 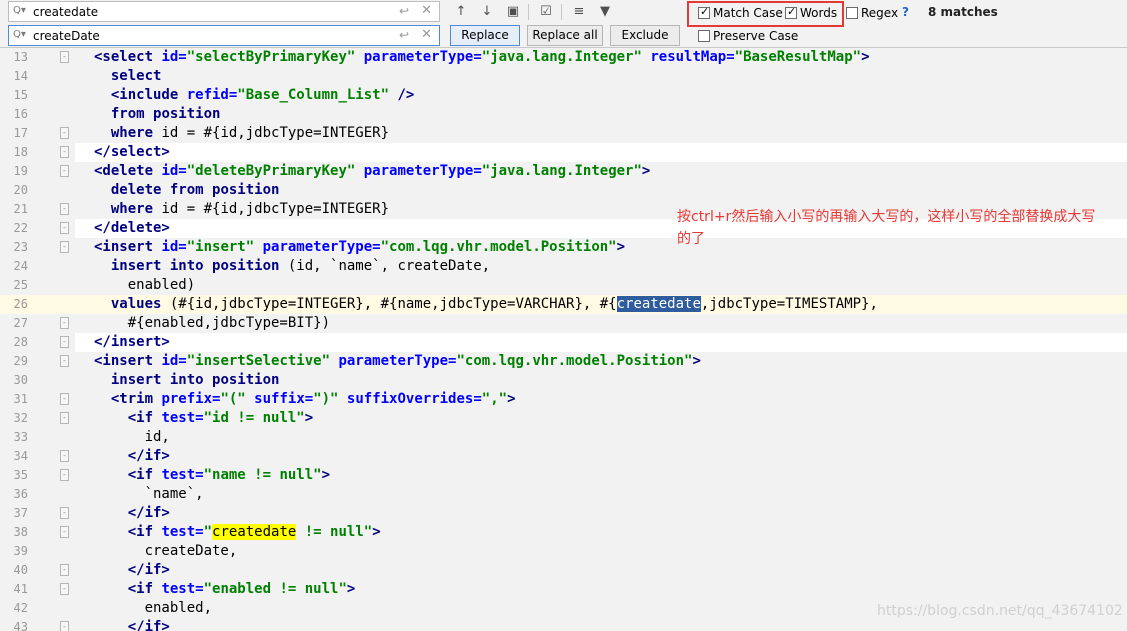 What do you see at coordinates (213, 12) in the screenshot?
I see `find-input` at bounding box center [213, 12].